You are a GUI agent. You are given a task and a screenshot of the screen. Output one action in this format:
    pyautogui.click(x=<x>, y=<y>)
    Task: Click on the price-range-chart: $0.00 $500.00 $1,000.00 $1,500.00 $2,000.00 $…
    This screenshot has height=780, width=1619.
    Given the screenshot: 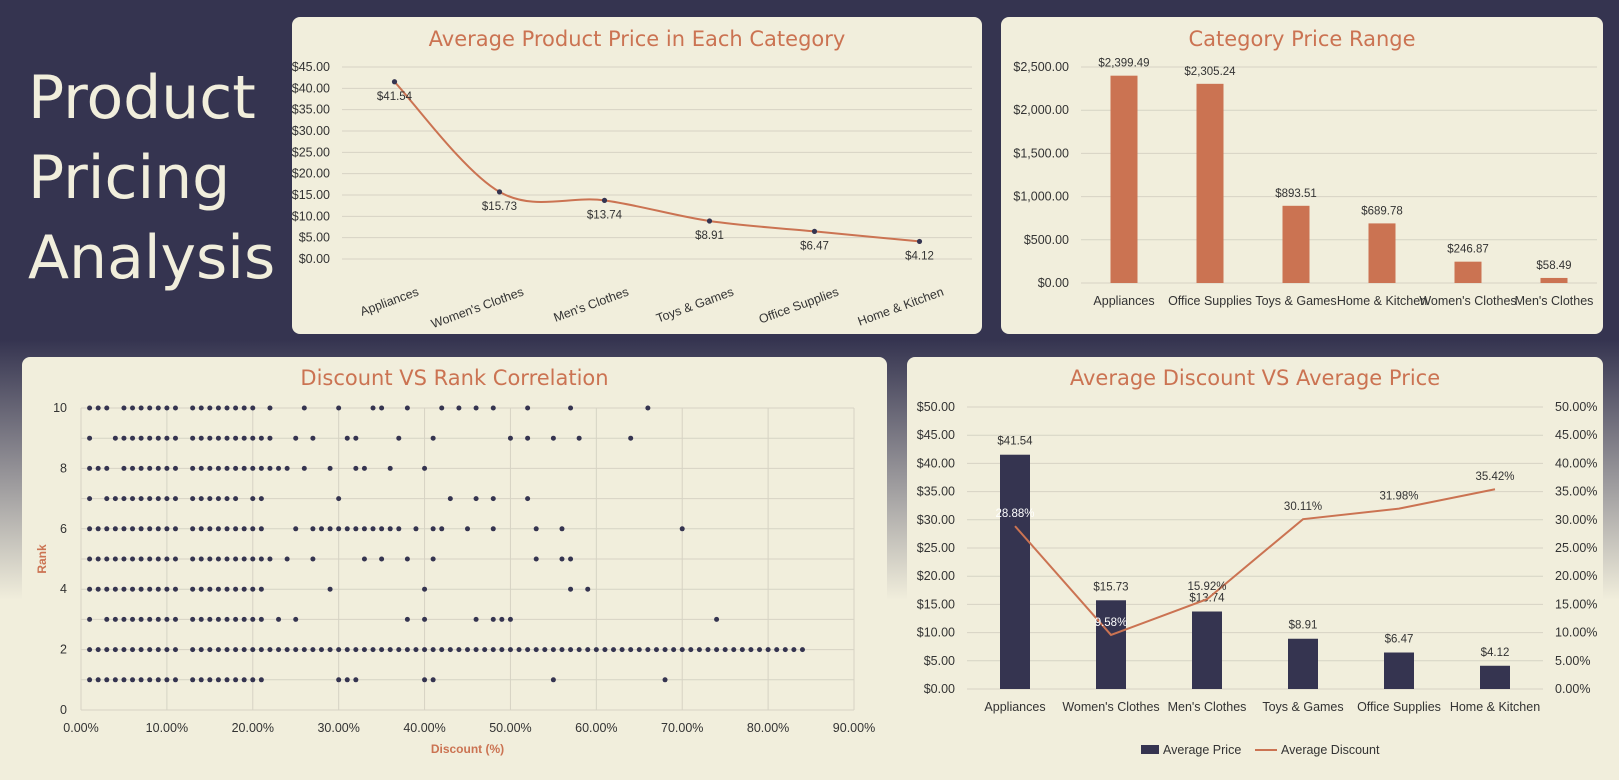 What is the action you would take?
    pyautogui.click(x=1305, y=183)
    